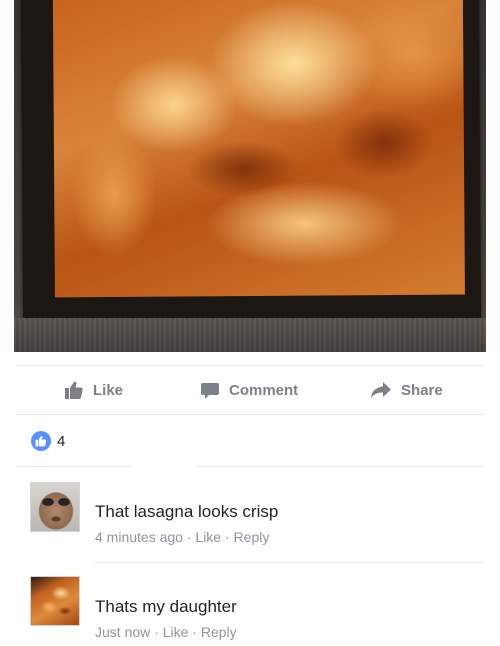  I want to click on speech-bubble-icon, so click(214, 390).